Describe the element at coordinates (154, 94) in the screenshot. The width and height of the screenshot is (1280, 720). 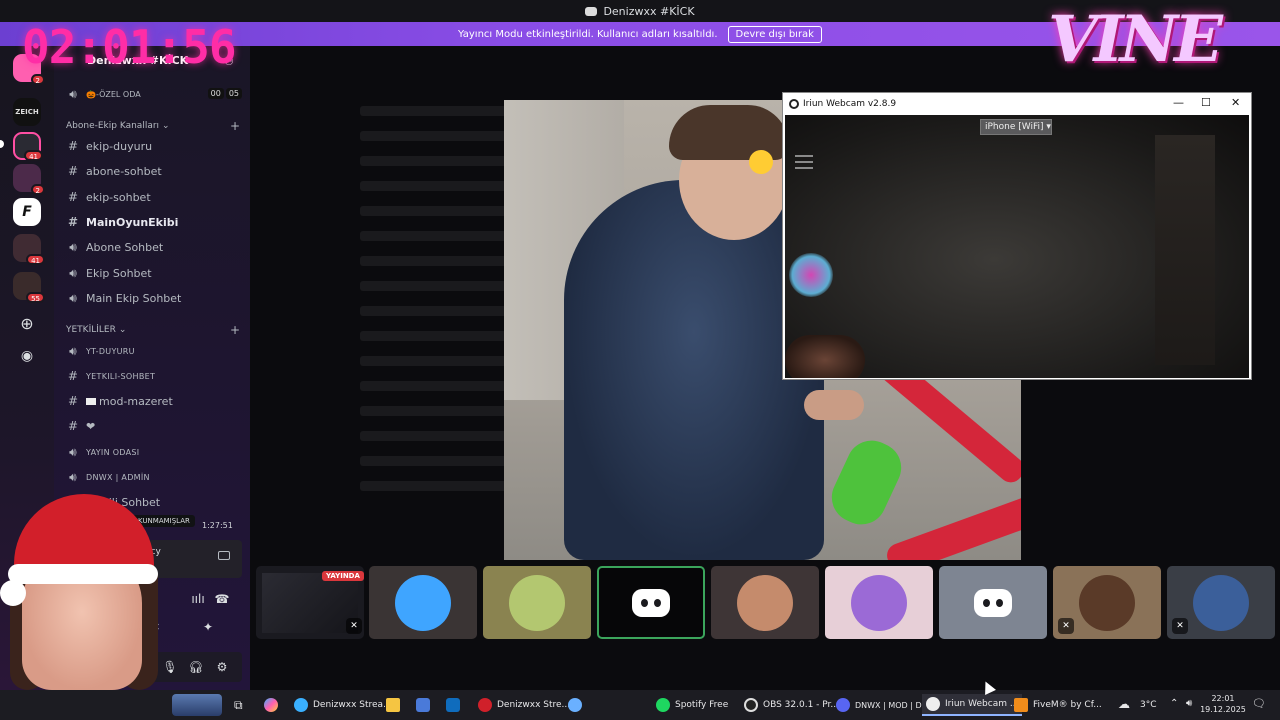
I see `channel-ozel-oda: 🔊︎ 🎃-ÖZEL ODA 00 05` at that location.